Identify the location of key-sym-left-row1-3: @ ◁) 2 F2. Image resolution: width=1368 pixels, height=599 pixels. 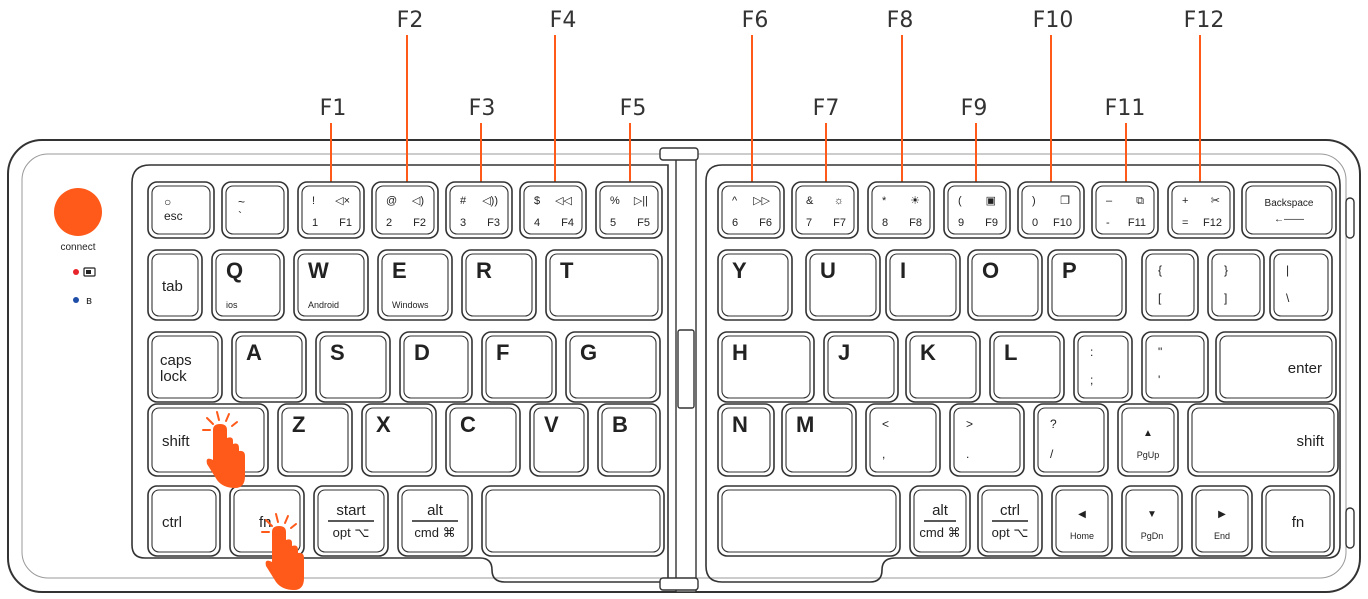
(405, 210).